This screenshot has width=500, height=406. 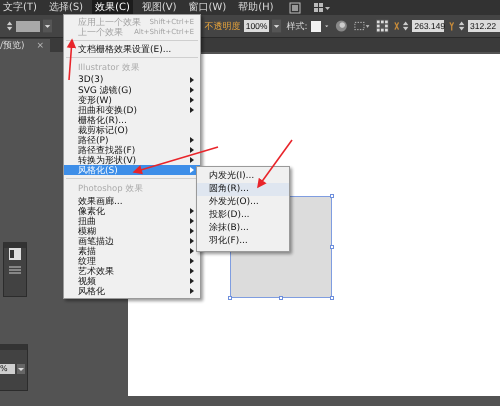 What do you see at coordinates (297, 26) in the screenshot?
I see `style-label: 样式:` at bounding box center [297, 26].